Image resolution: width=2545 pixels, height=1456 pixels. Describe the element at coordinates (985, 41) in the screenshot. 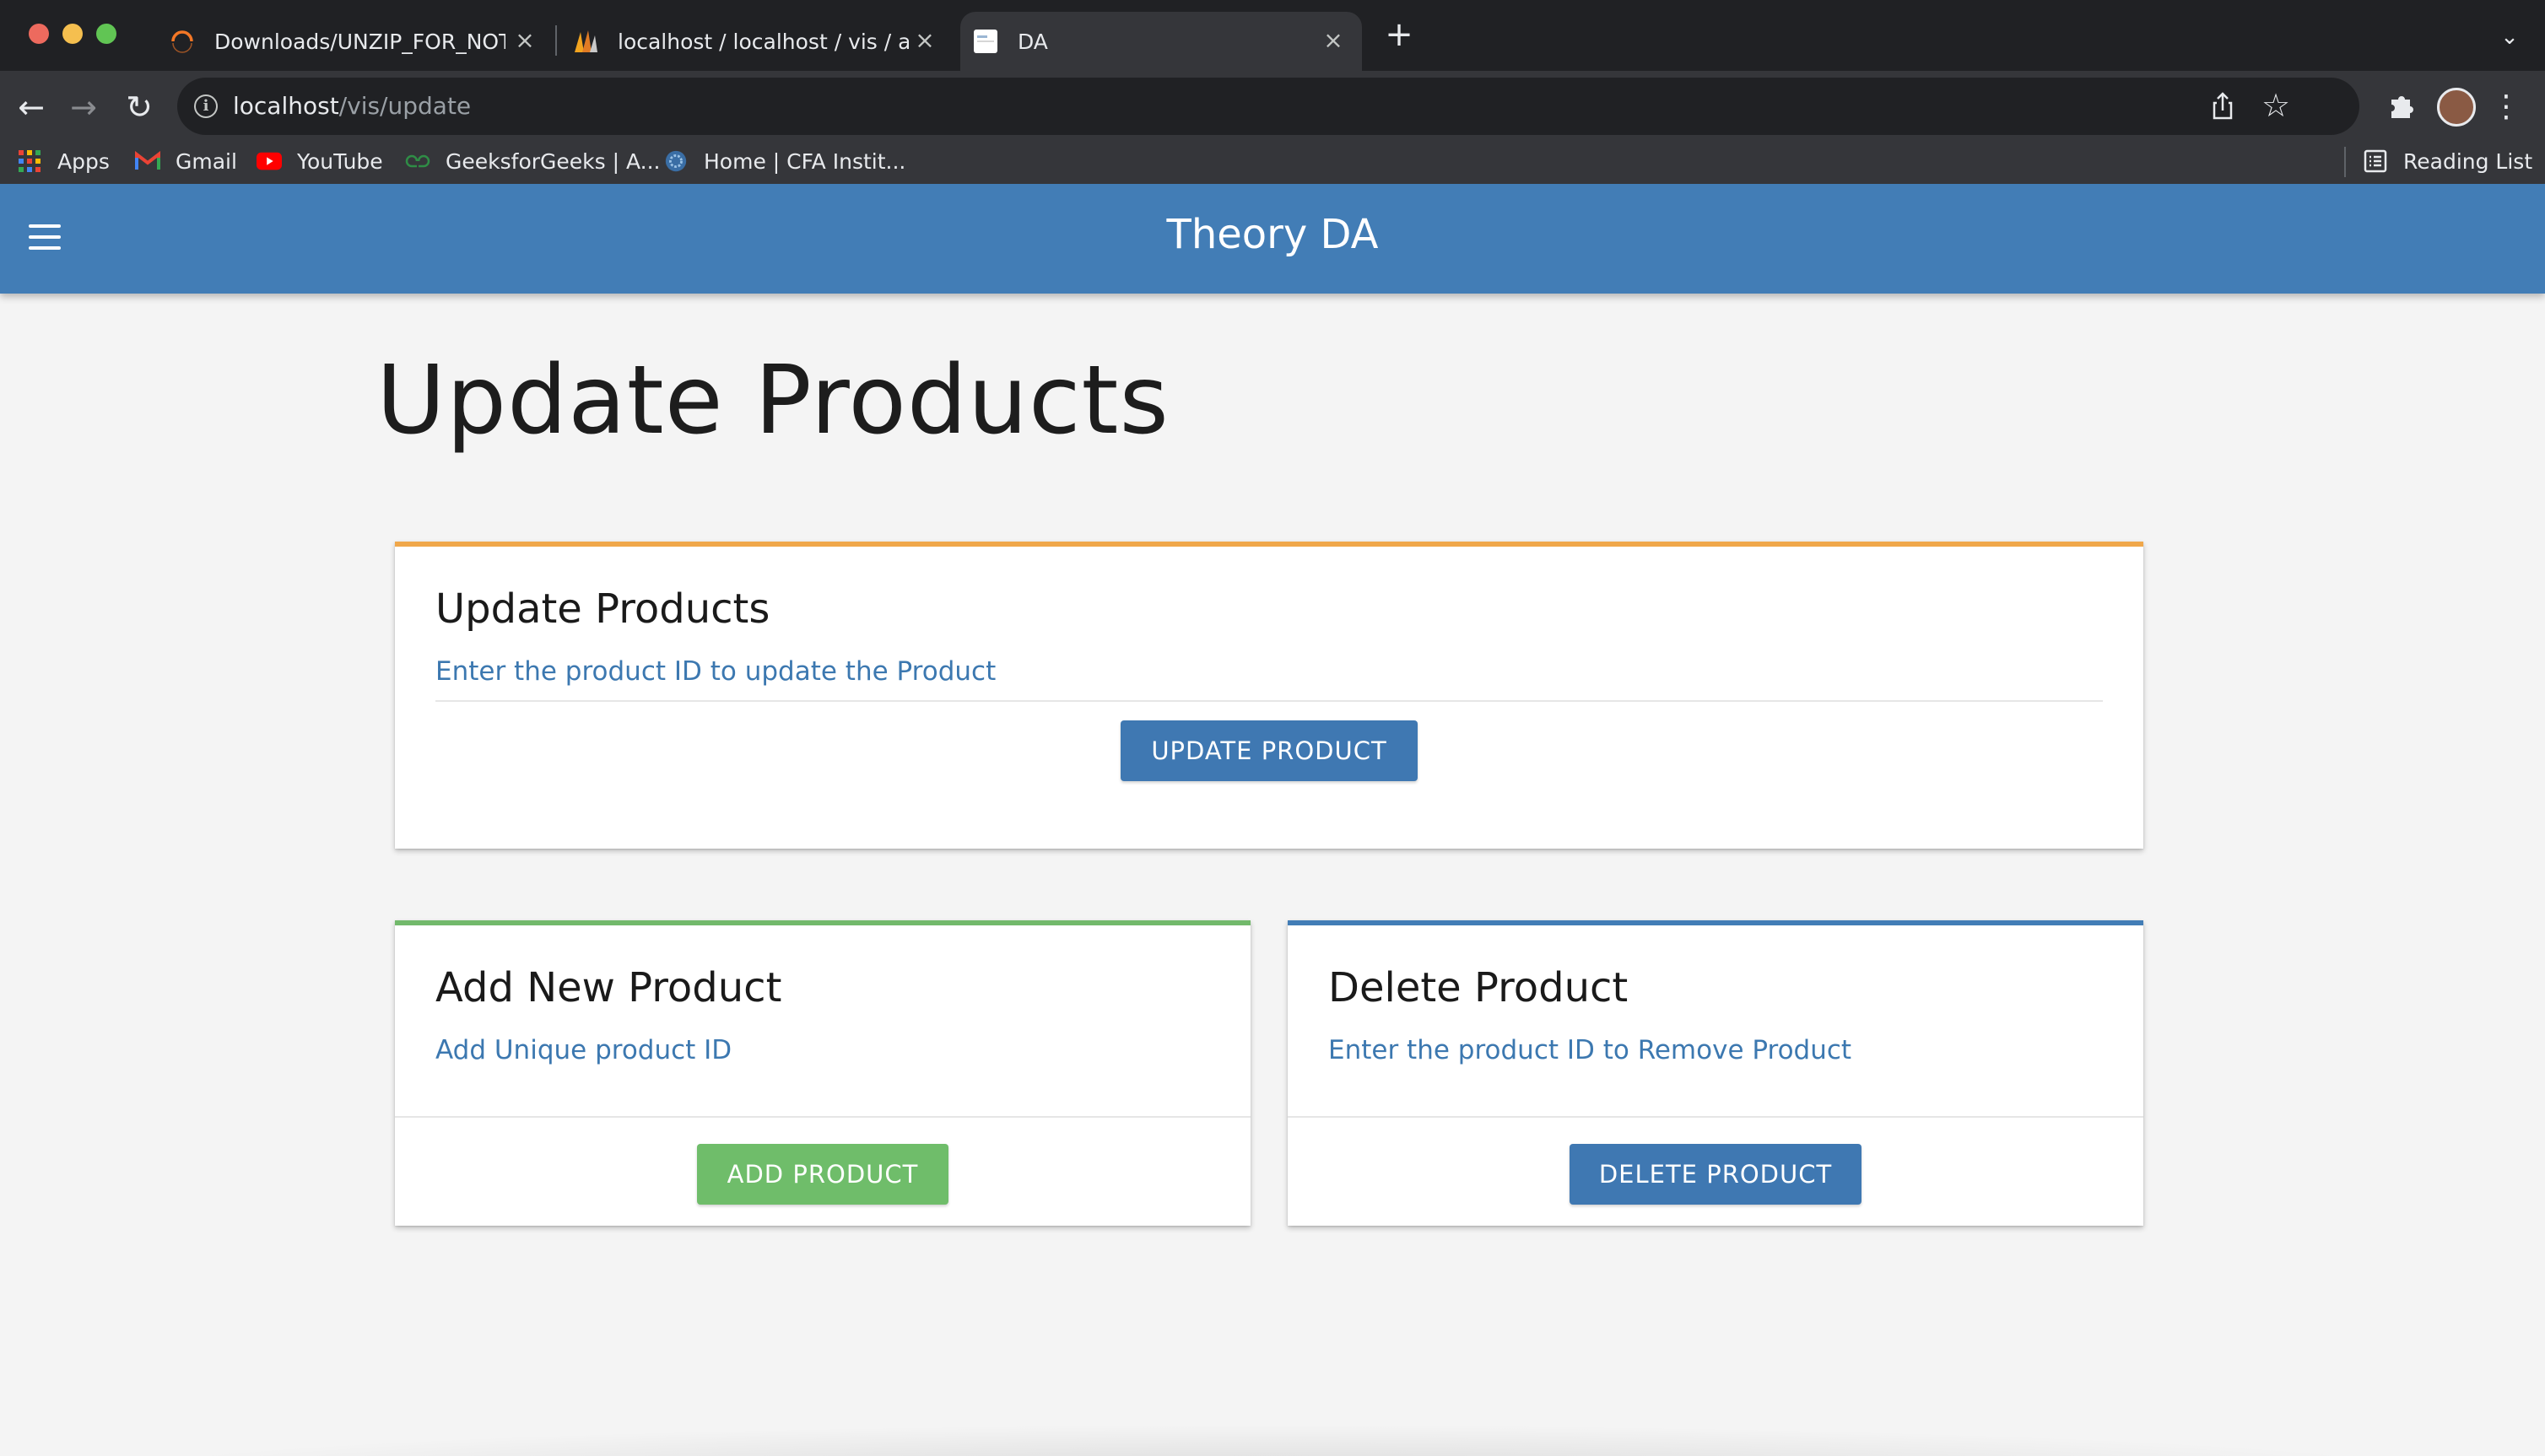

I see `page-icon` at that location.